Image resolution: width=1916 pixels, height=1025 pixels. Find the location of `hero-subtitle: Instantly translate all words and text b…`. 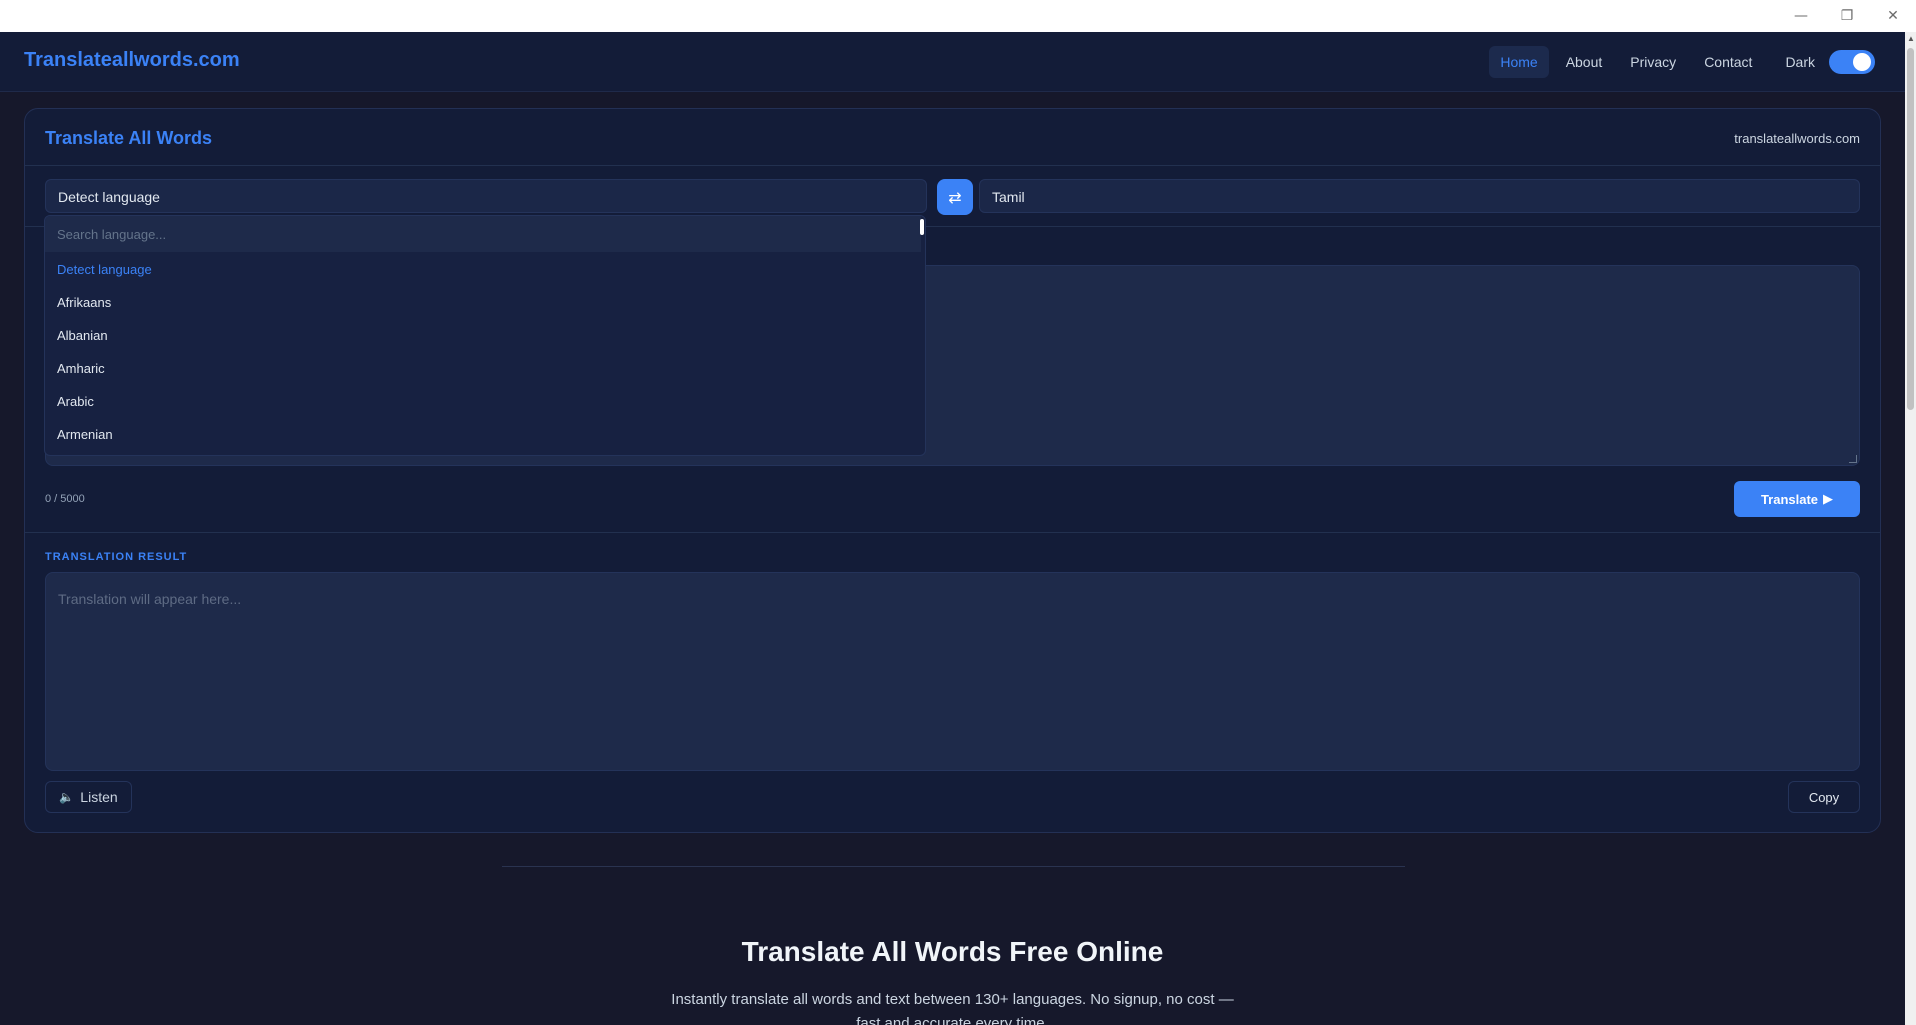

hero-subtitle: Instantly translate all words and text b… is located at coordinates (952, 1008).